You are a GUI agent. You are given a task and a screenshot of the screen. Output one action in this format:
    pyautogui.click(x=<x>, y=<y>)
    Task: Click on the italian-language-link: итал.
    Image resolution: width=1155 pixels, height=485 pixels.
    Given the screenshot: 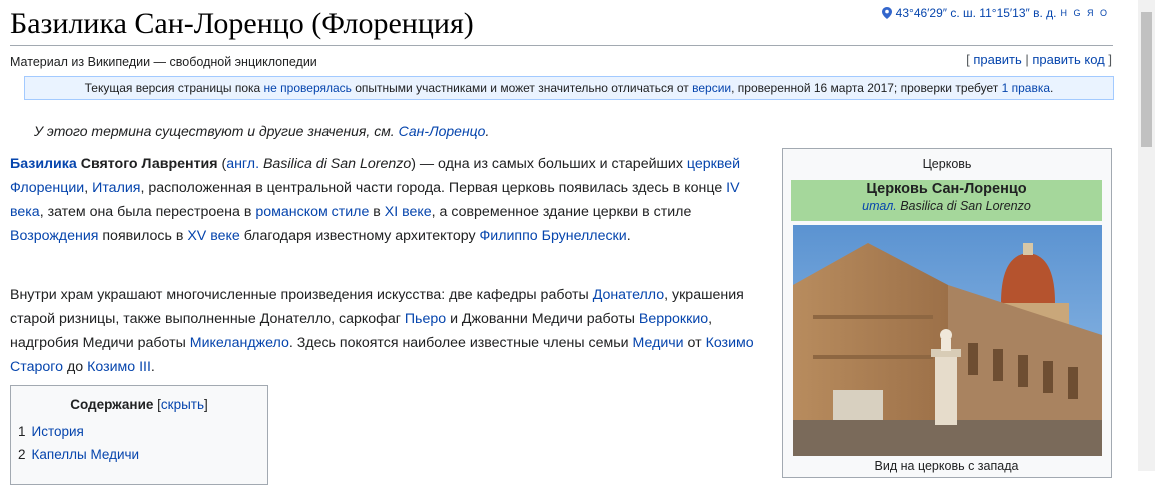 What is the action you would take?
    pyautogui.click(x=879, y=206)
    